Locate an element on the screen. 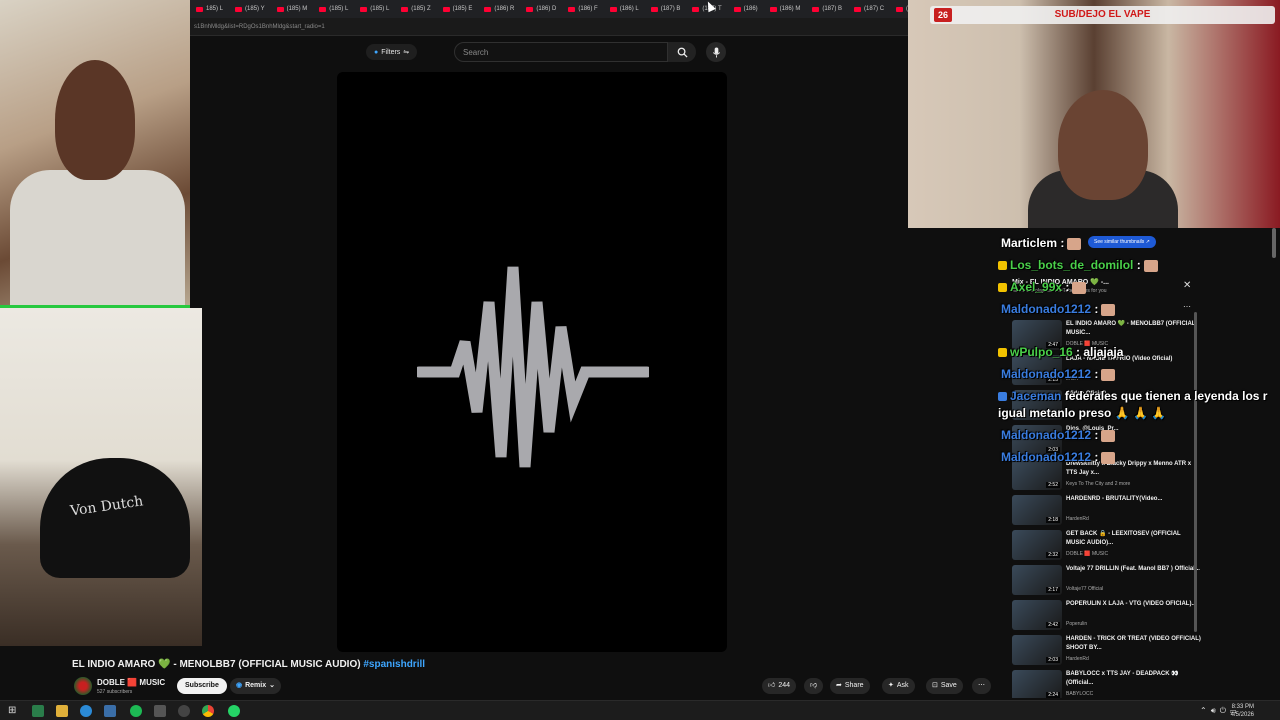 Image resolution: width=1280 pixels, height=720 pixels. streamer-1-body is located at coordinates (97, 240).